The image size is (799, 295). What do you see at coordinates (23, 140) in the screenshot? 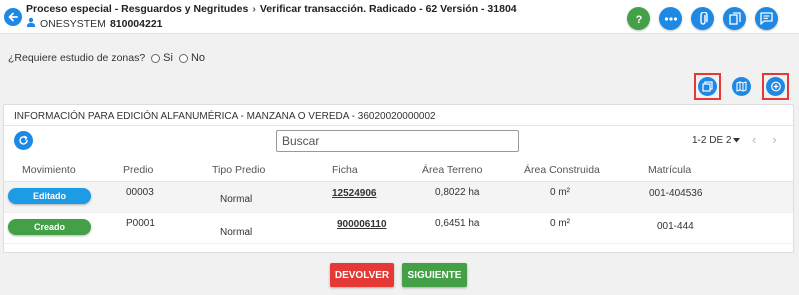
I see `refresh-icon` at bounding box center [23, 140].